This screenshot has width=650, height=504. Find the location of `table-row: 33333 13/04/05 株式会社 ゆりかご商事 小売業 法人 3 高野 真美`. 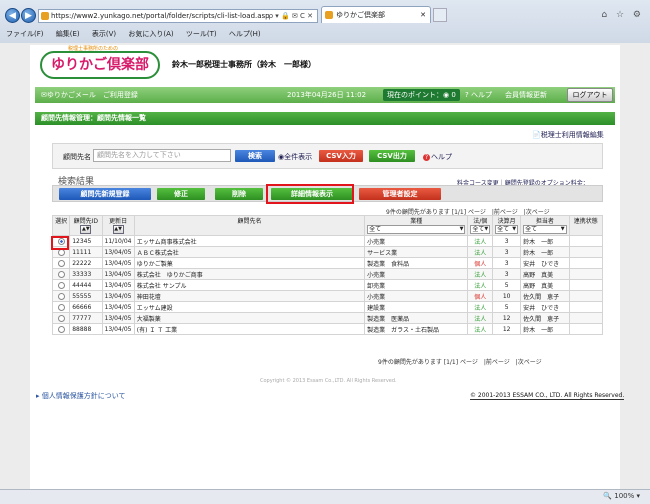

table-row: 33333 13/04/05 株式会社 ゆりかご商事 小売業 法人 3 高野 真美 is located at coordinates (327, 274).